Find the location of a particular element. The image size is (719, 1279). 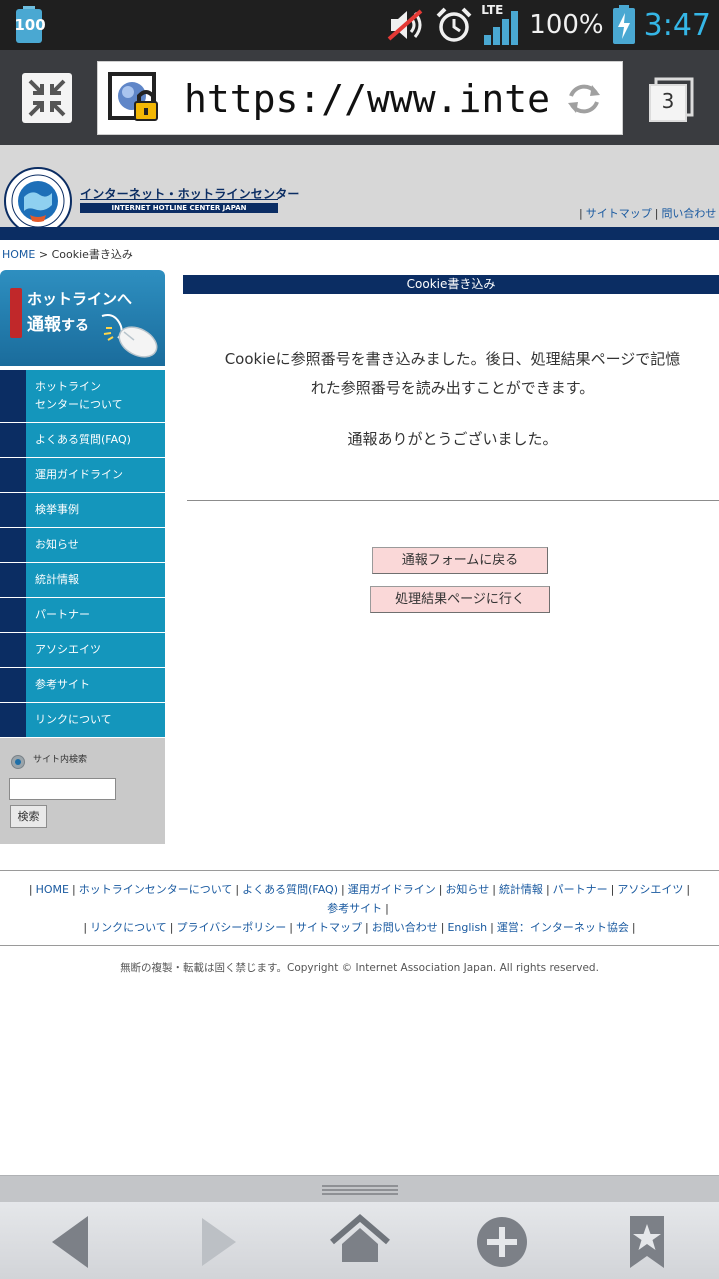

sidebar-item-associates: アソシエイツ is located at coordinates (82, 650).